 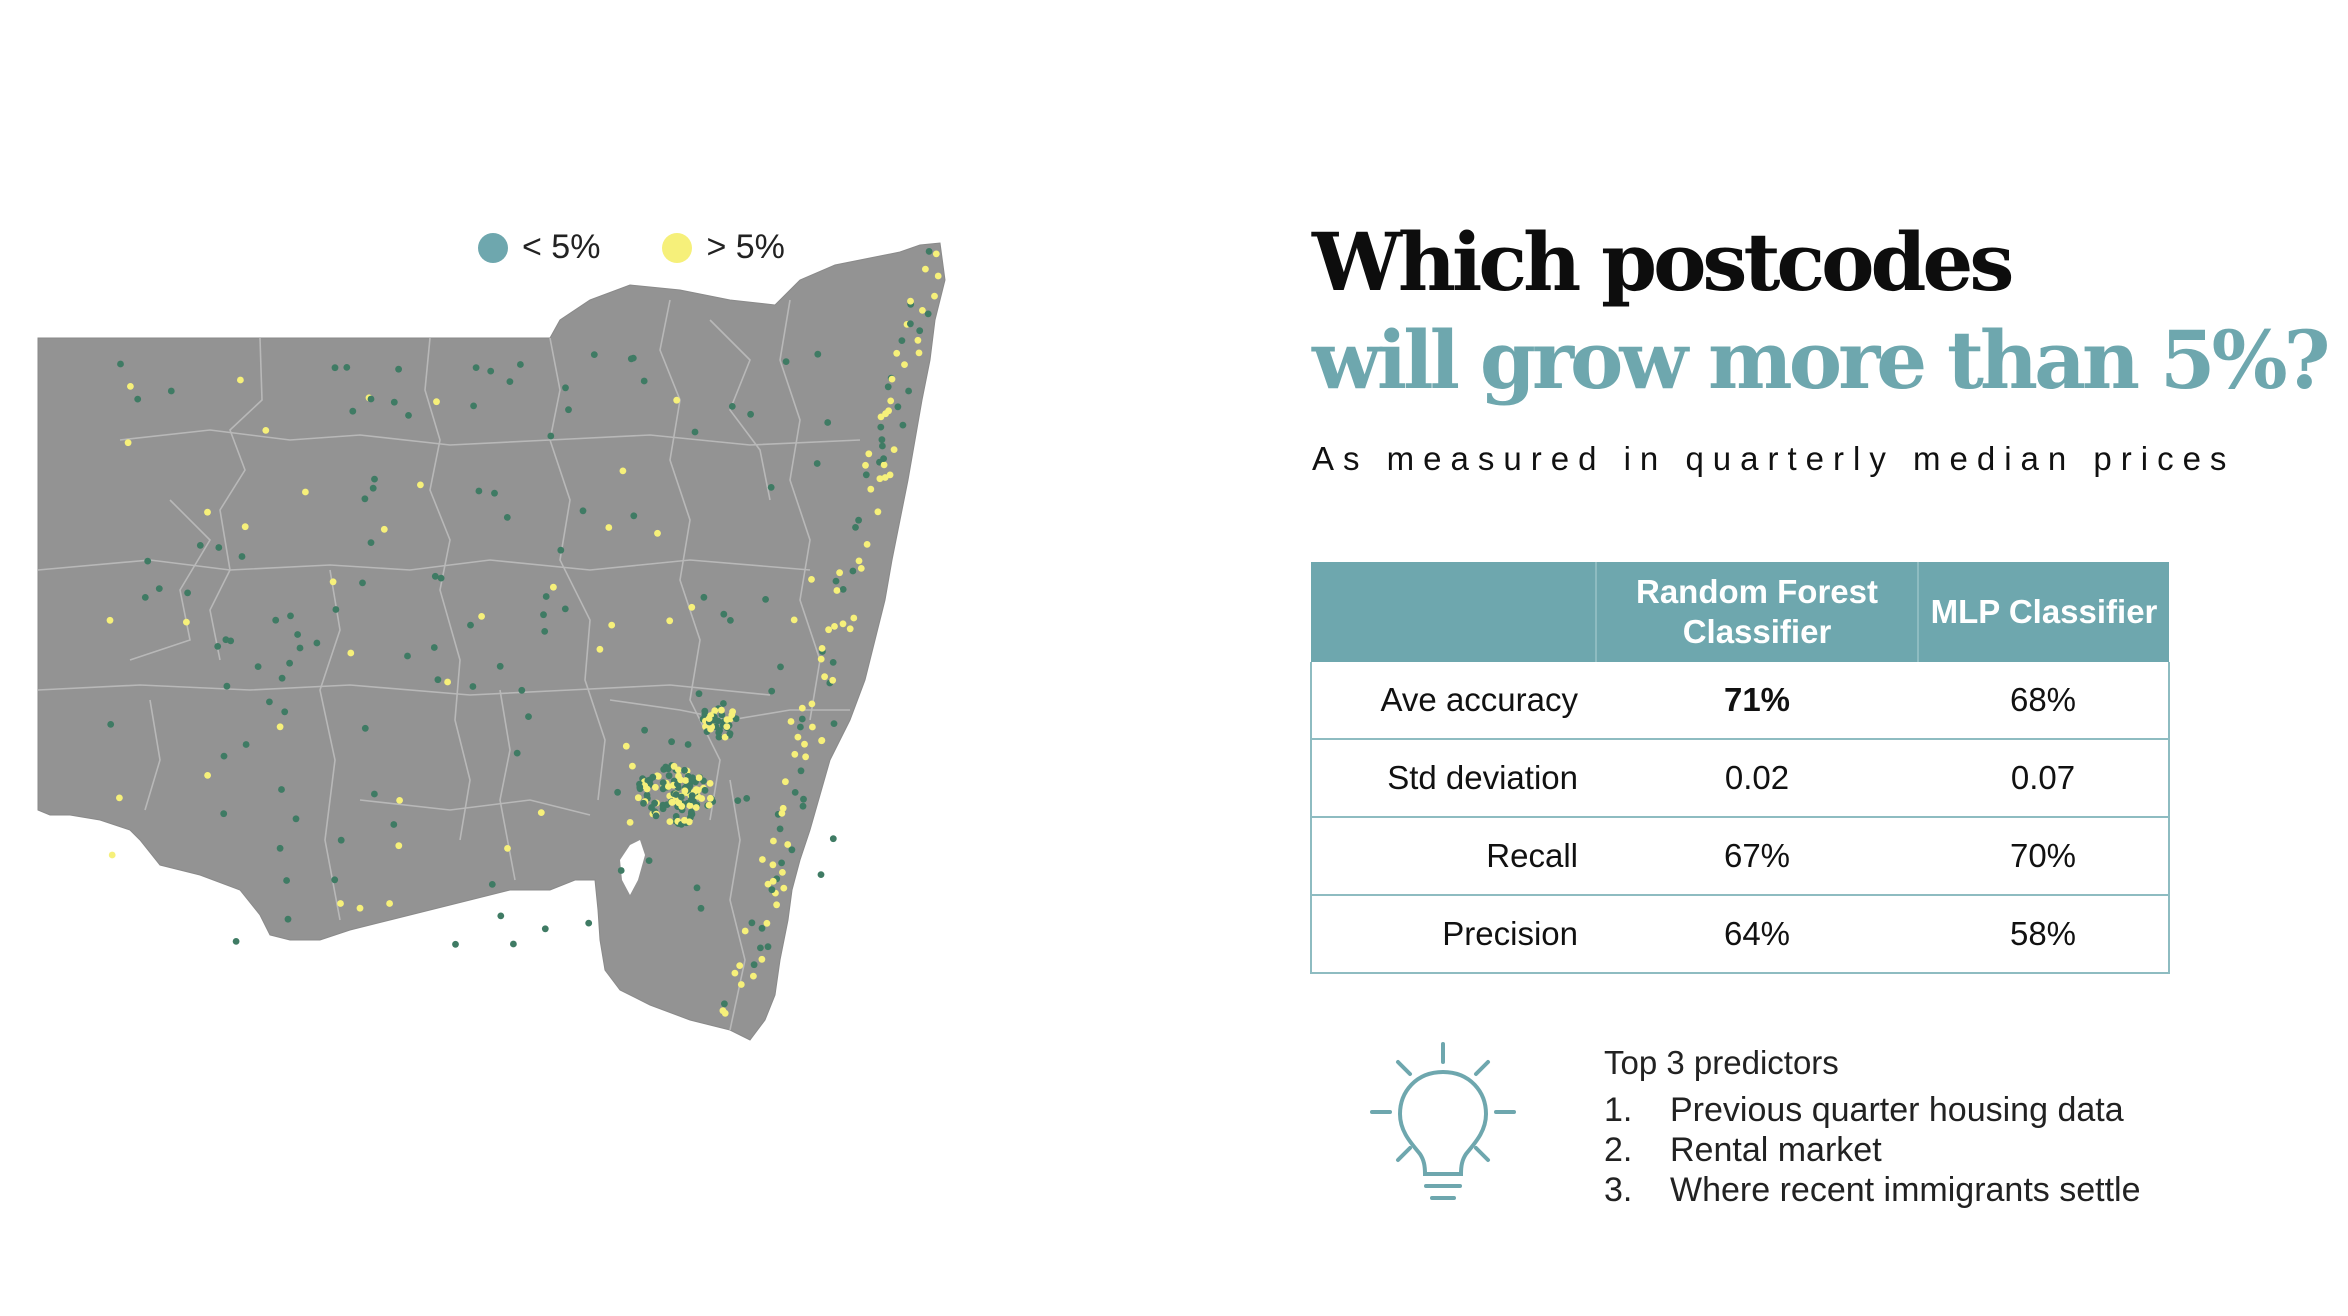 I want to click on table-header-empty, so click(x=1454, y=612).